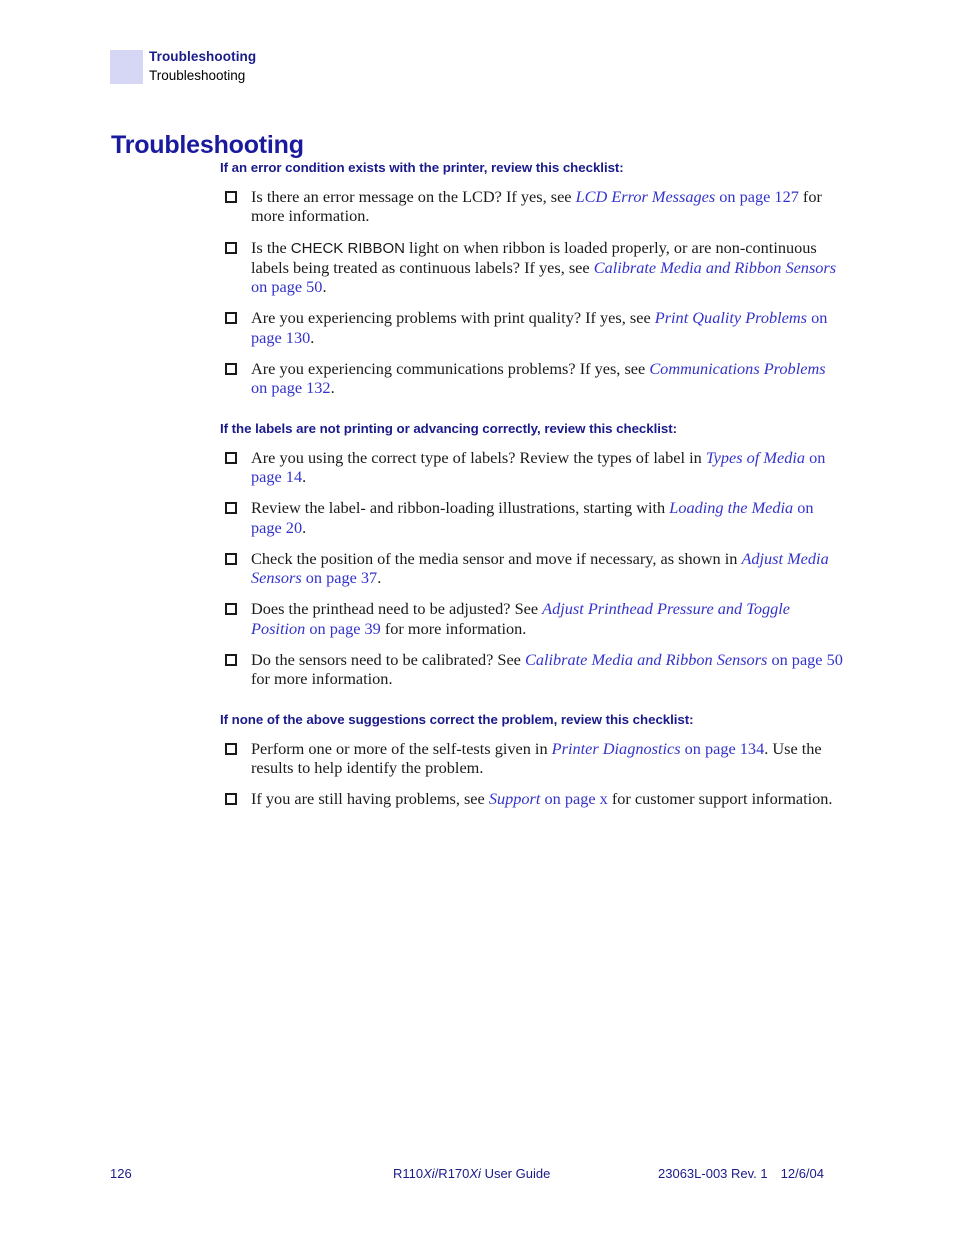 The image size is (954, 1235). Describe the element at coordinates (755, 457) in the screenshot. I see `cross-reference-link: Types of Media` at that location.